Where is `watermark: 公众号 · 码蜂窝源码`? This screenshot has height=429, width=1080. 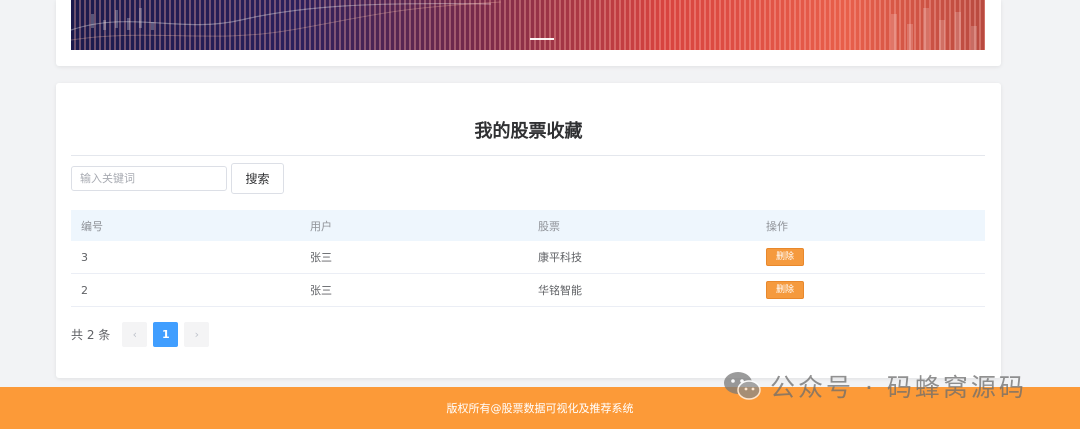
watermark: 公众号 · 码蜂窝源码 is located at coordinates (874, 386).